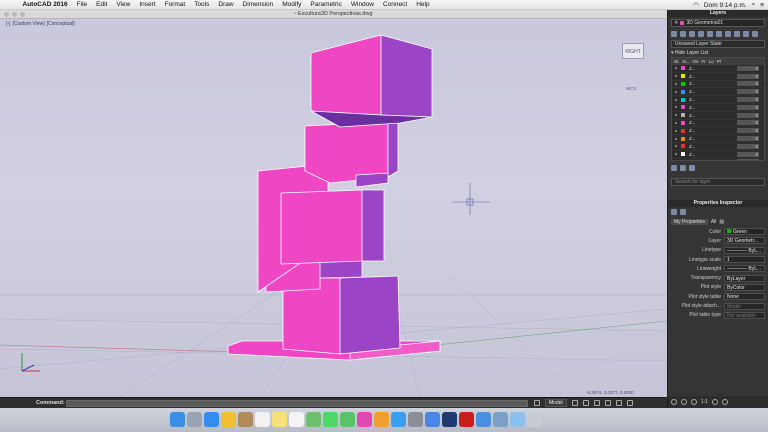  I want to click on menu-modify: Modify, so click(292, 4).